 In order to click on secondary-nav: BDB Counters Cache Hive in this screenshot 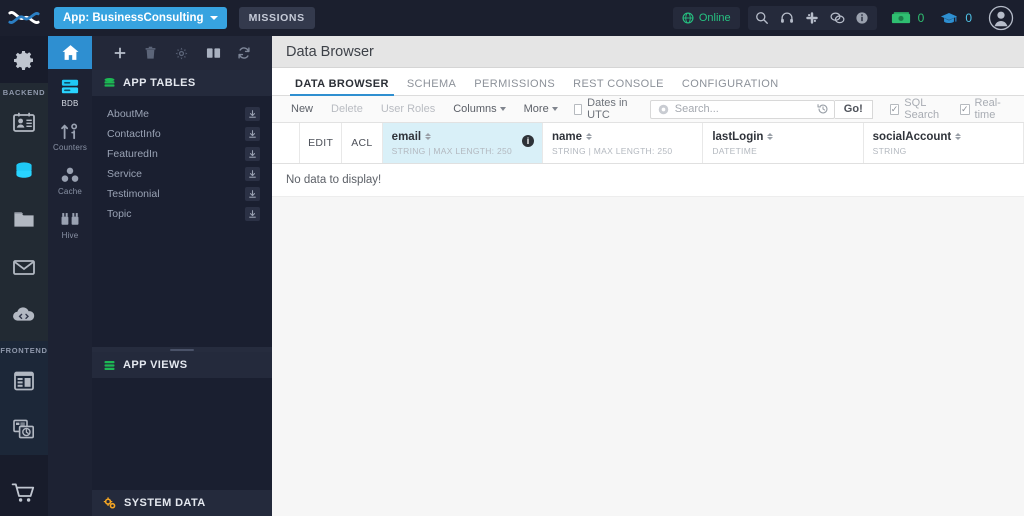, I will do `click(70, 276)`.